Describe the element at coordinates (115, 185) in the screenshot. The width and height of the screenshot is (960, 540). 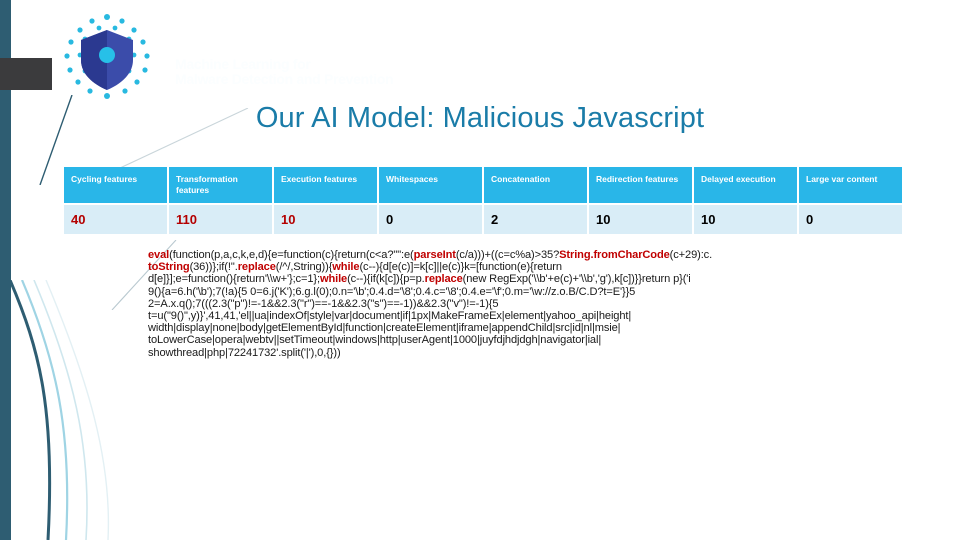
I see `table-header-cell: Cycling features` at that location.